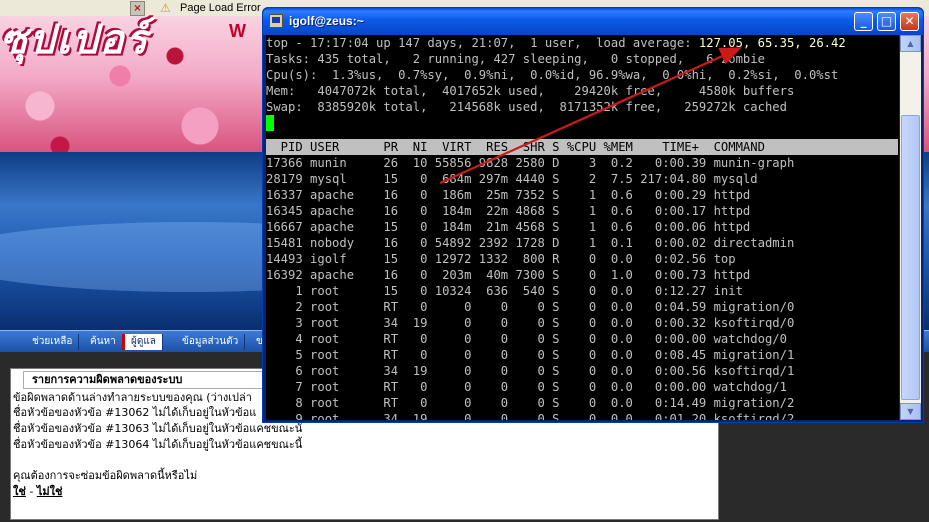  Describe the element at coordinates (910, 411) in the screenshot. I see `scroll-down-arrow: ▼` at that location.